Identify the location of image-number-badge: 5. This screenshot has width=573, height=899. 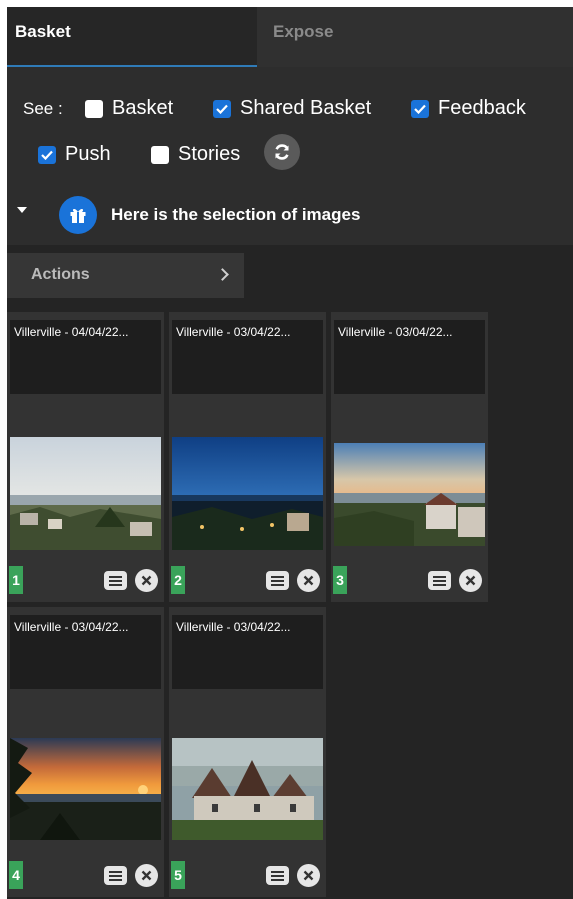
(178, 875).